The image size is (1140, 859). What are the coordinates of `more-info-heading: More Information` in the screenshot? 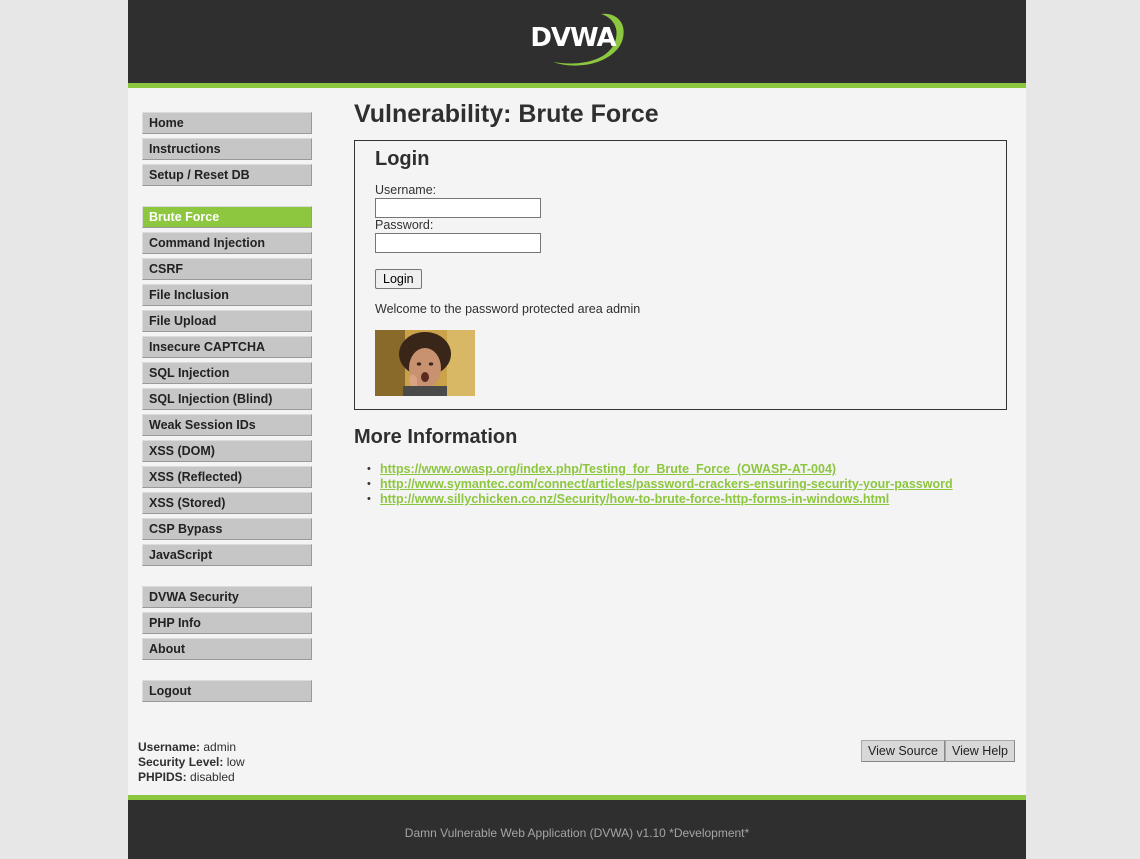 It's located at (436, 437).